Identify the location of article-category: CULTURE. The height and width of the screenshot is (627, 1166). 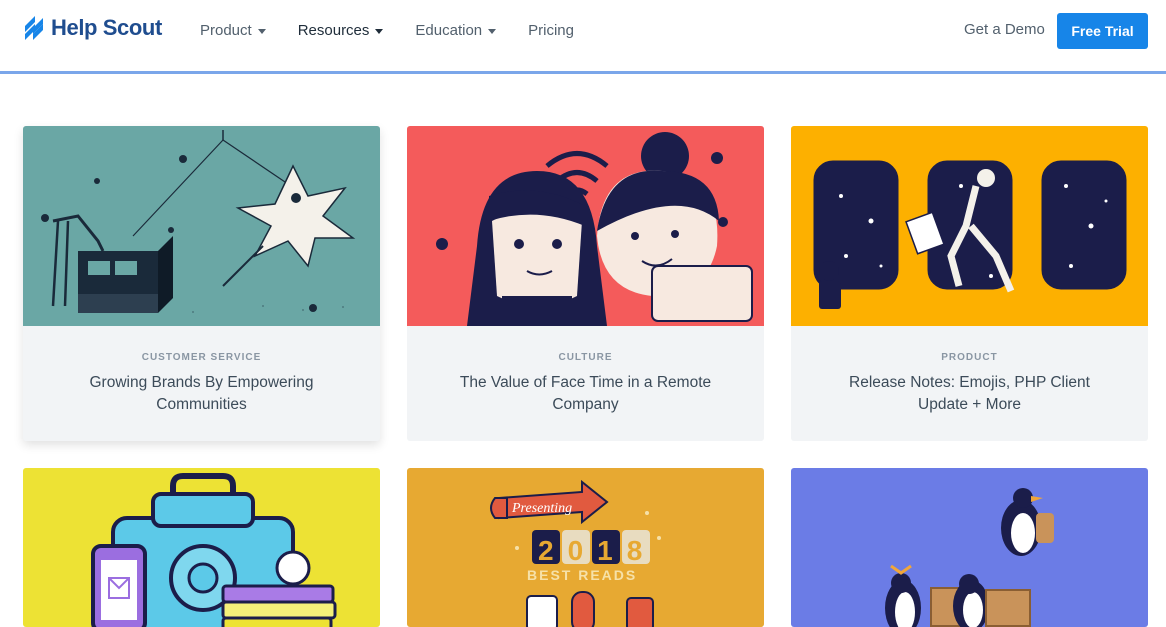
(585, 357).